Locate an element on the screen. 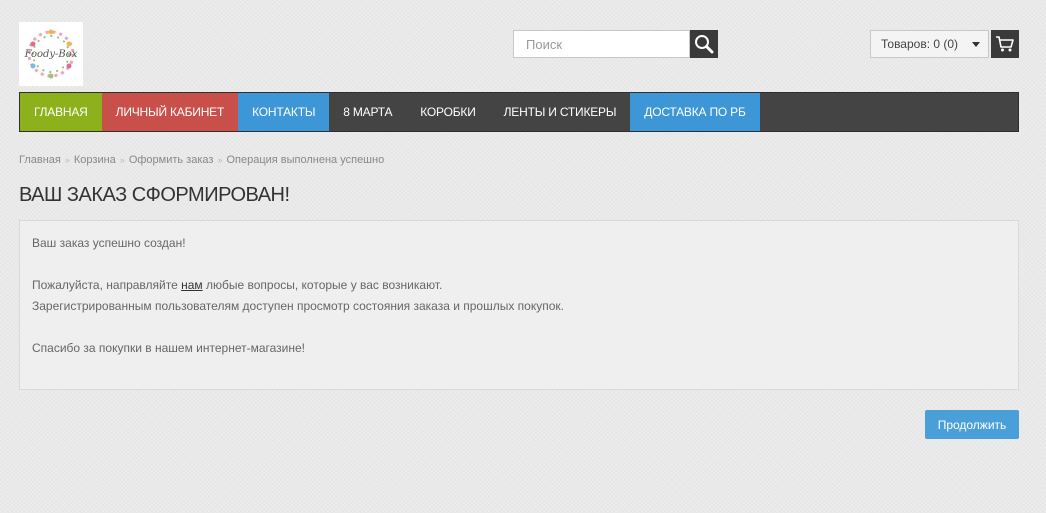  cart-button is located at coordinates (1005, 44).